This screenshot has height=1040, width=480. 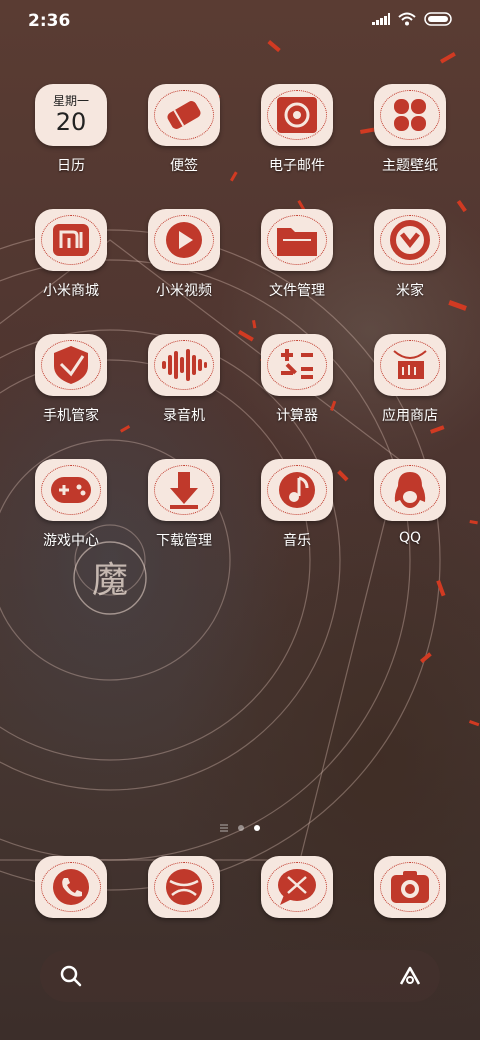 I want to click on dock-phone, so click(x=71, y=887).